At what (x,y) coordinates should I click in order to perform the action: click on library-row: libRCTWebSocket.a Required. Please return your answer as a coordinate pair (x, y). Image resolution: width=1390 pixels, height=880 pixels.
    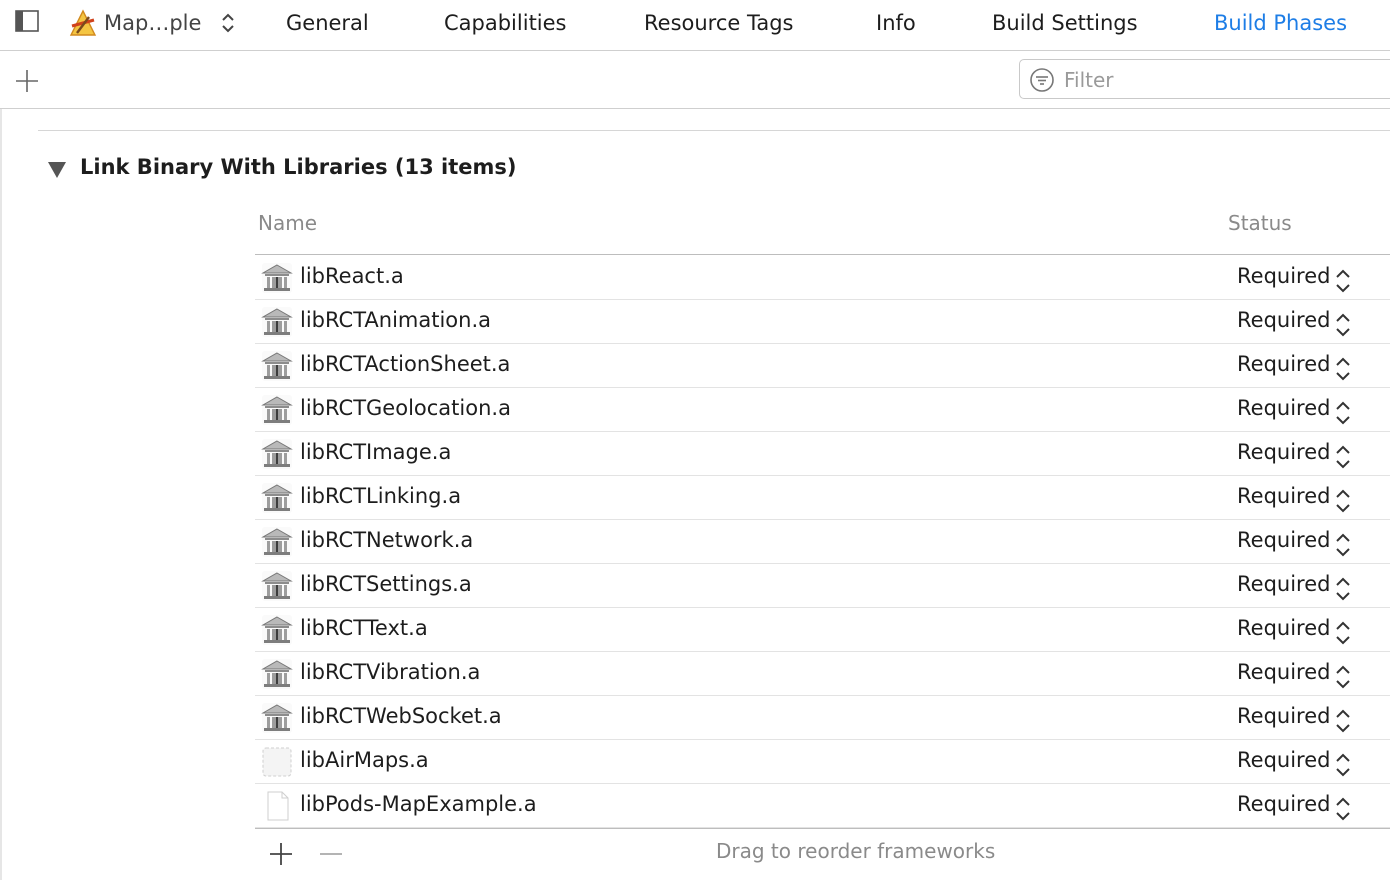
    Looking at the image, I should click on (822, 718).